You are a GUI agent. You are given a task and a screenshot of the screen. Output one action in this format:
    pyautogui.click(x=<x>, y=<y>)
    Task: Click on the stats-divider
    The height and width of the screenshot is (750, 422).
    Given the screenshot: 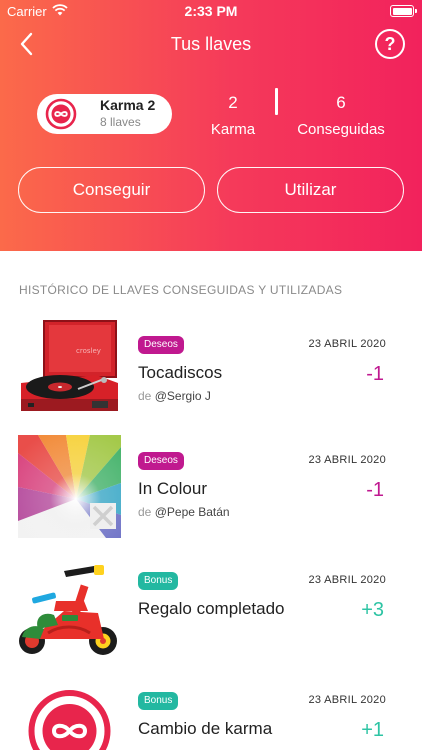 What is the action you would take?
    pyautogui.click(x=276, y=101)
    